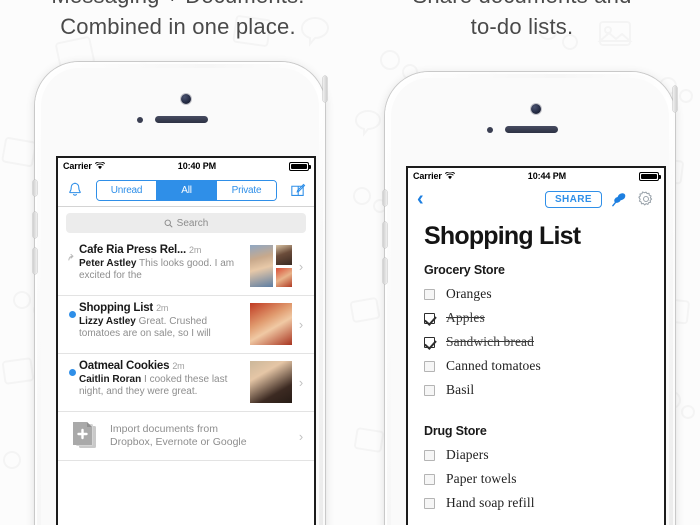  What do you see at coordinates (536, 455) in the screenshot?
I see `todo-item: Diapers` at bounding box center [536, 455].